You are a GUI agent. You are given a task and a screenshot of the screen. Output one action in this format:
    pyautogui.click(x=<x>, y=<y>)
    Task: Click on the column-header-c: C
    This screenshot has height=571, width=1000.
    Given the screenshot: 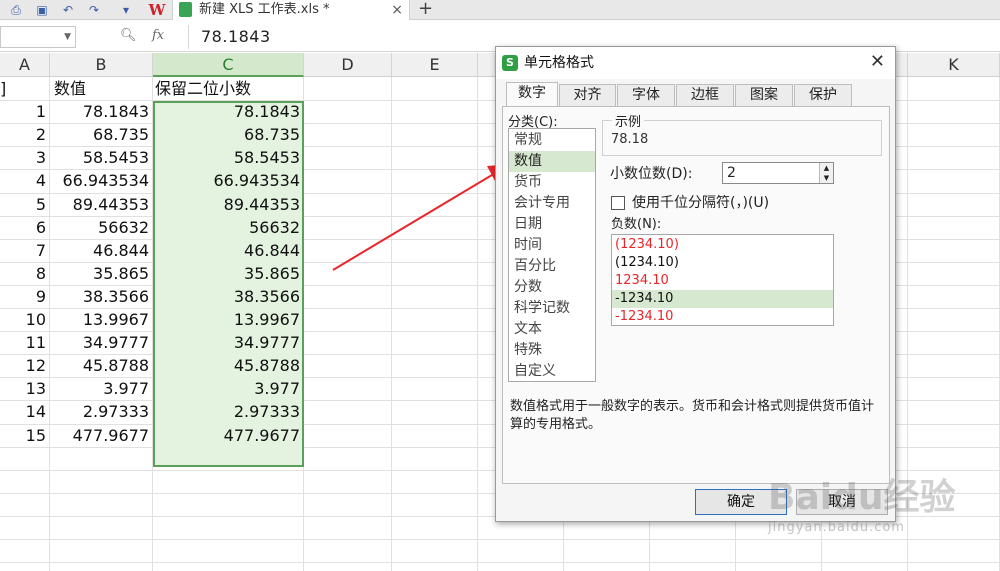 What is the action you would take?
    pyautogui.click(x=228, y=65)
    